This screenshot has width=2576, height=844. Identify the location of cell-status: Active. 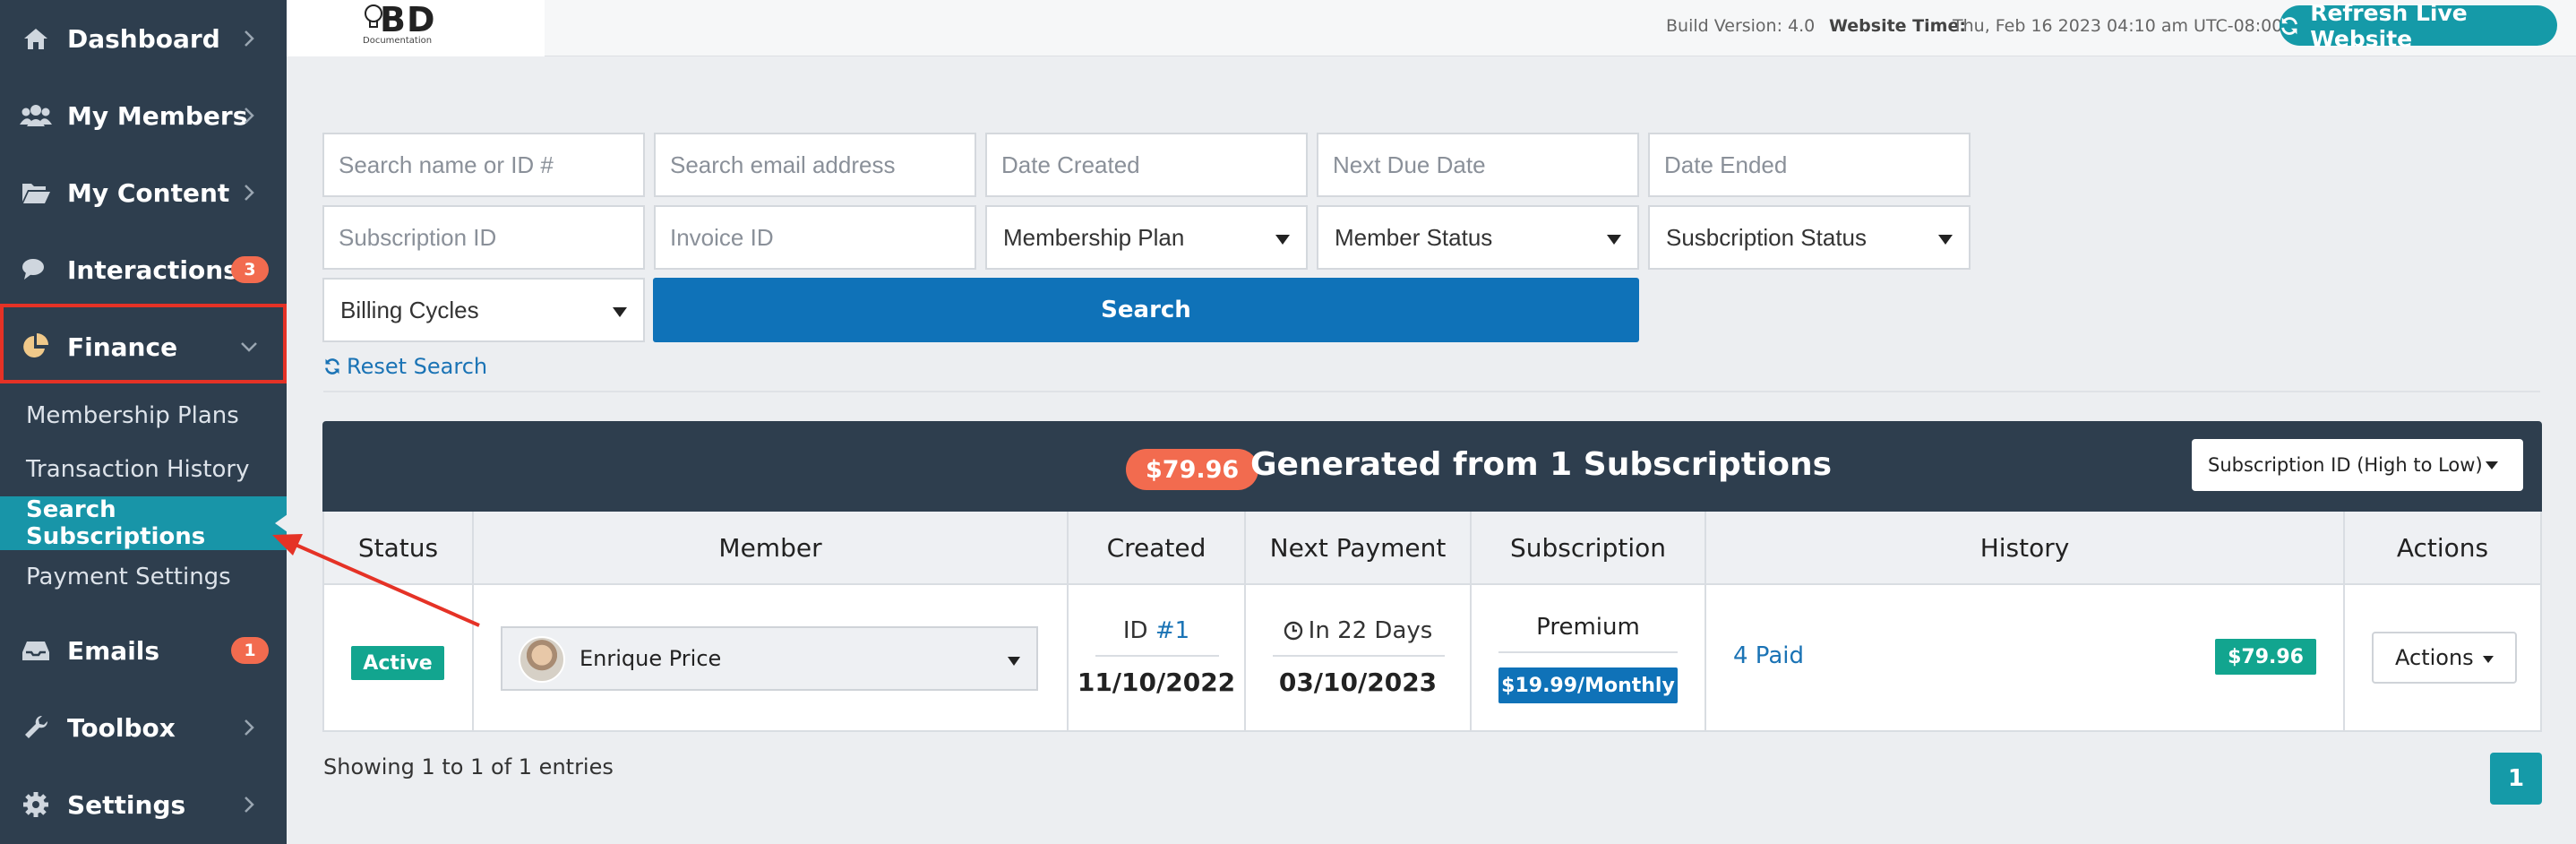
(399, 657).